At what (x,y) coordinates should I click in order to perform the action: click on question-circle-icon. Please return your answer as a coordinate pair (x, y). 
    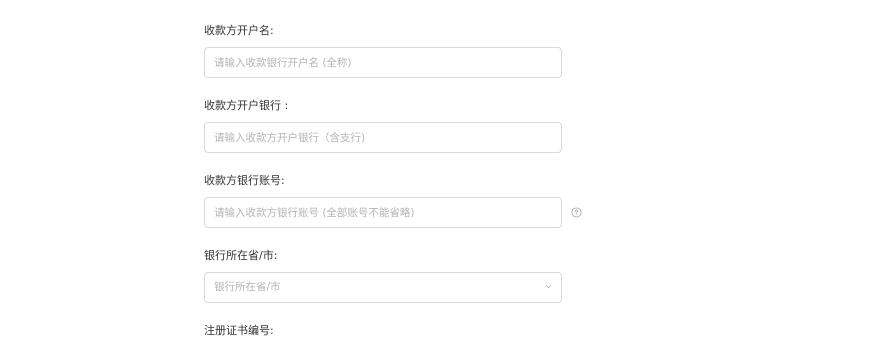
    Looking at the image, I should click on (576, 212).